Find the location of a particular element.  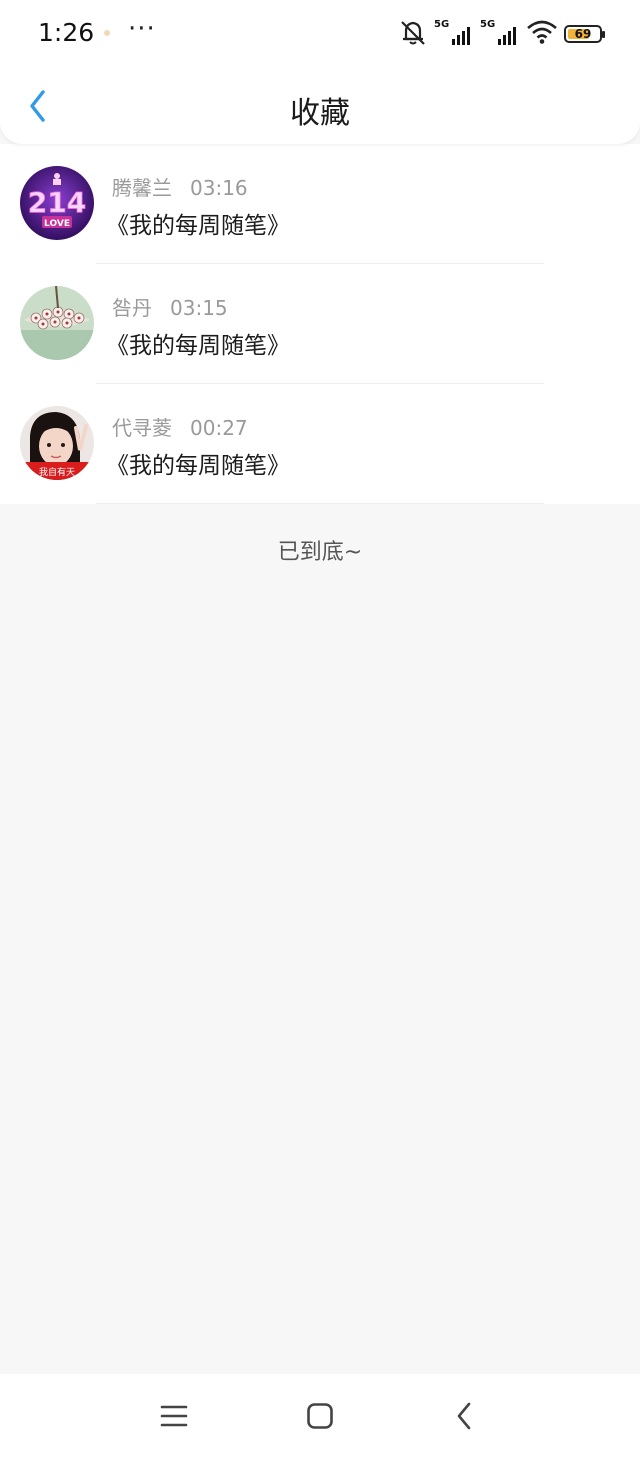

author-name: 腾馨兰 is located at coordinates (142, 188).